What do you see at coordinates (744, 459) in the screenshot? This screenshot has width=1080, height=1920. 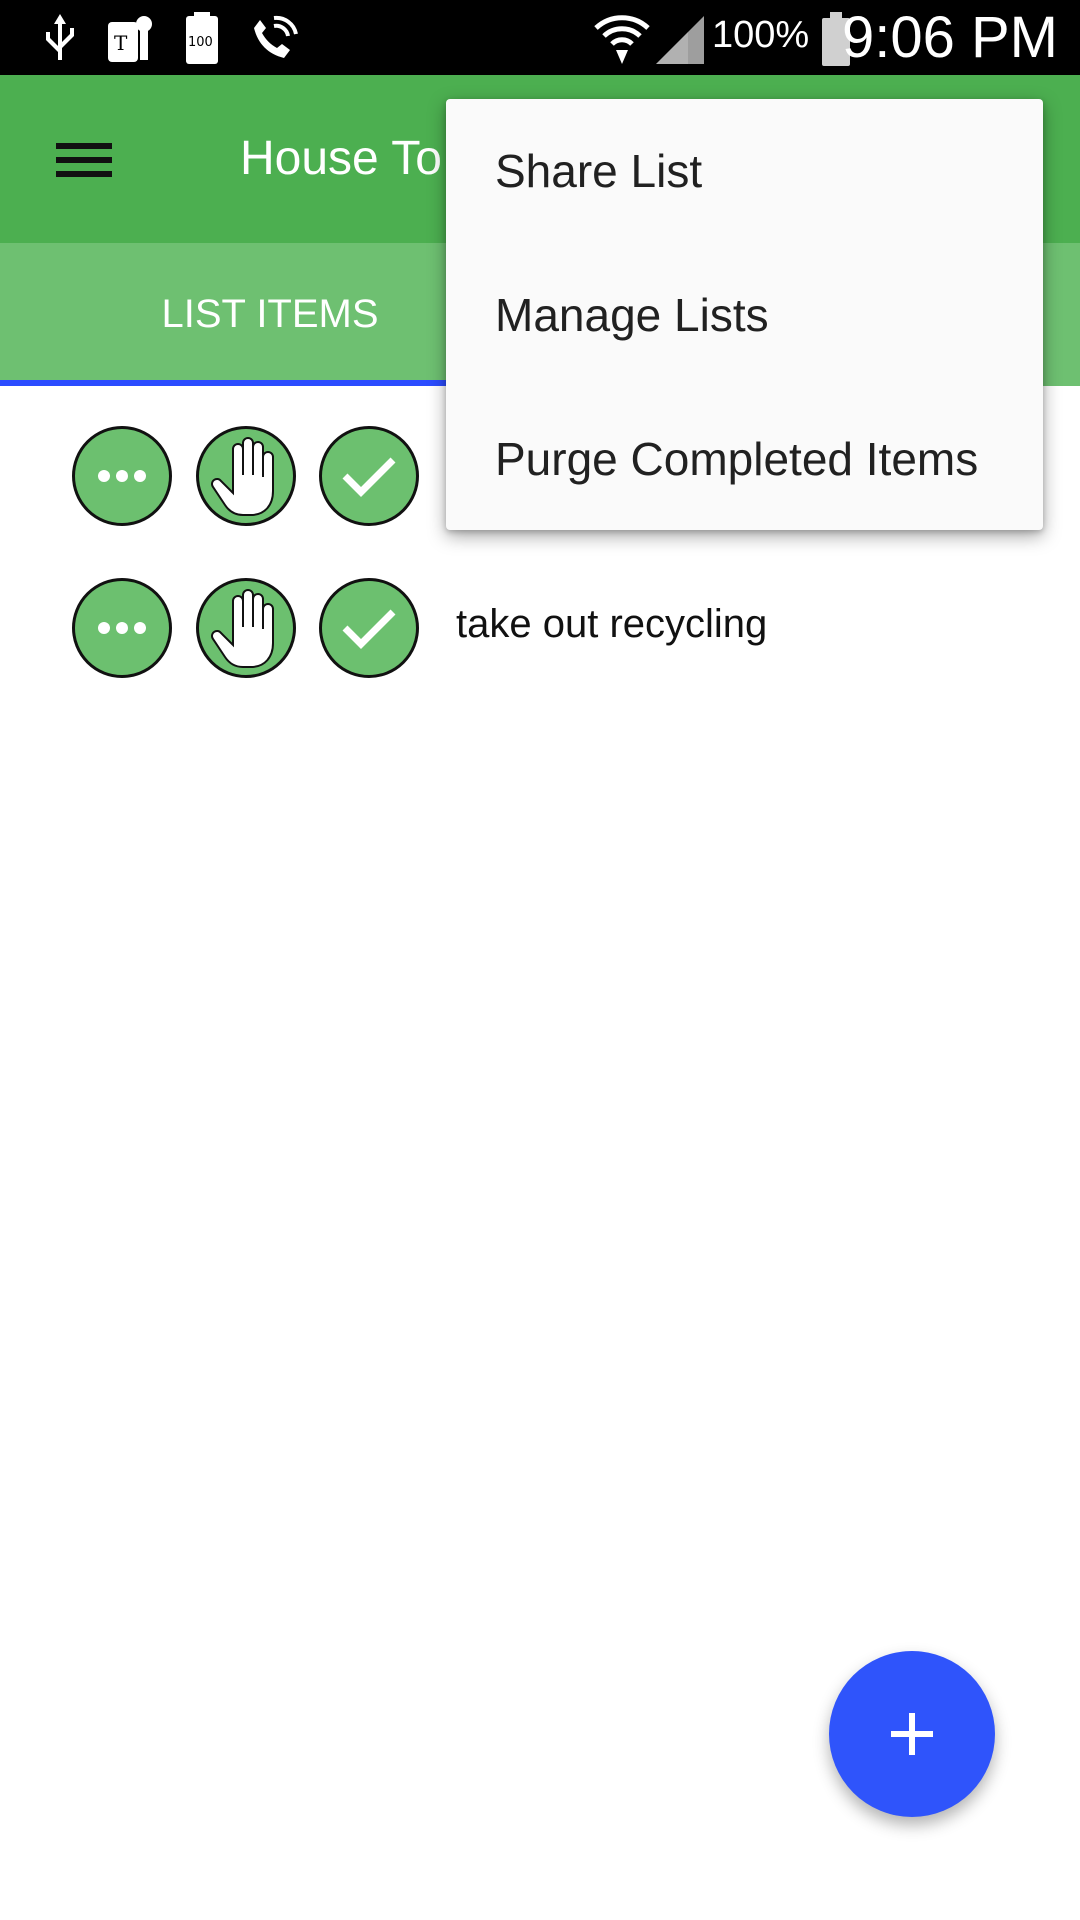 I see `menu-item-purge-completed-items: Purge Completed Items` at bounding box center [744, 459].